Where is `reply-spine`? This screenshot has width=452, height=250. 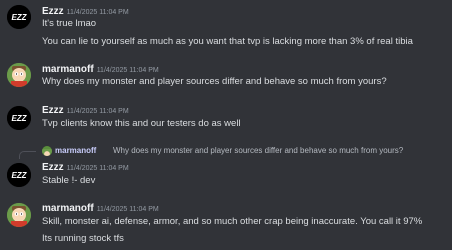 reply-spine is located at coordinates (27, 155).